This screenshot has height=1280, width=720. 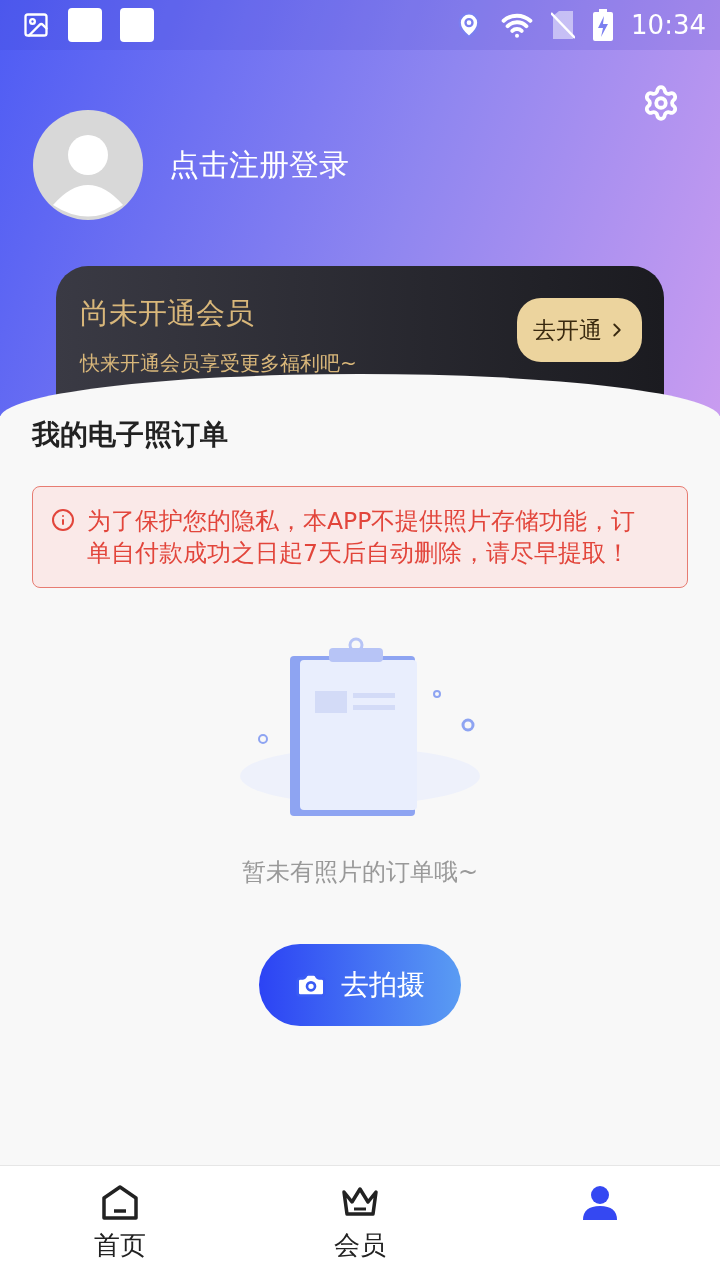 What do you see at coordinates (563, 25) in the screenshot?
I see `no-sim-icon` at bounding box center [563, 25].